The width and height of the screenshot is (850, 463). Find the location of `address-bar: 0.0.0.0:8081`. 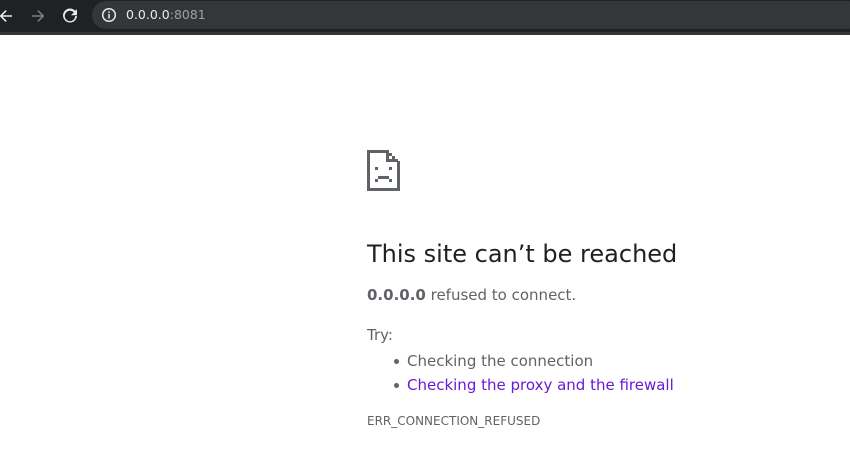

address-bar: 0.0.0.0:8081 is located at coordinates (471, 15).